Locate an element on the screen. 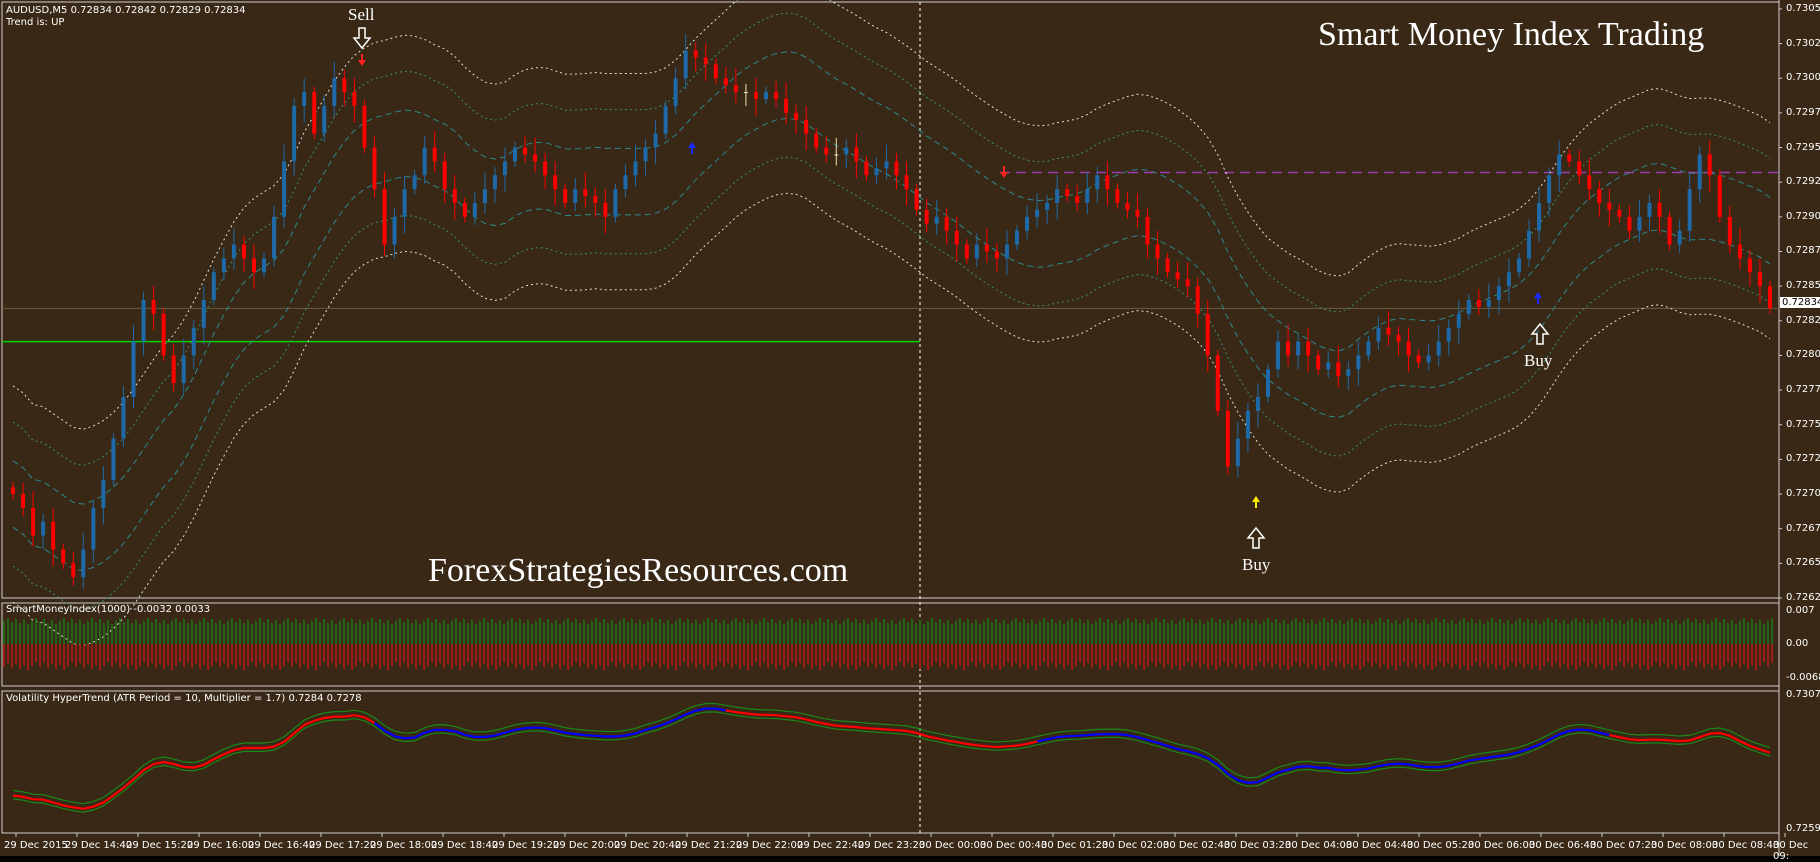  price-tick-label: 0.72750 is located at coordinates (1803, 424).